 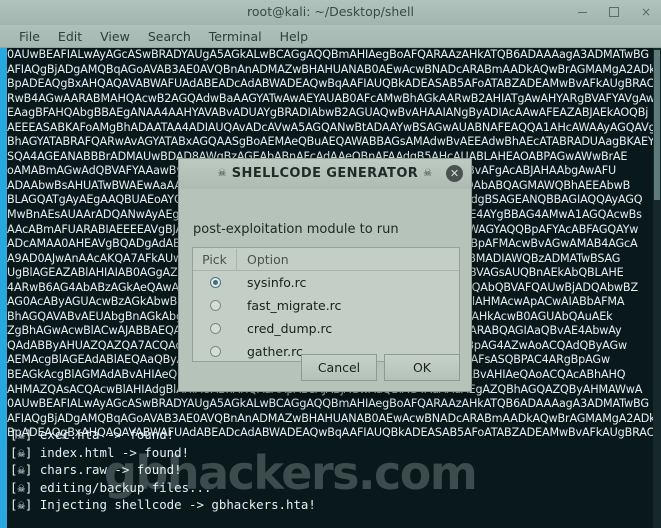 What do you see at coordinates (330, 36) in the screenshot?
I see `menubar: File Edit View Search Terminal Help` at bounding box center [330, 36].